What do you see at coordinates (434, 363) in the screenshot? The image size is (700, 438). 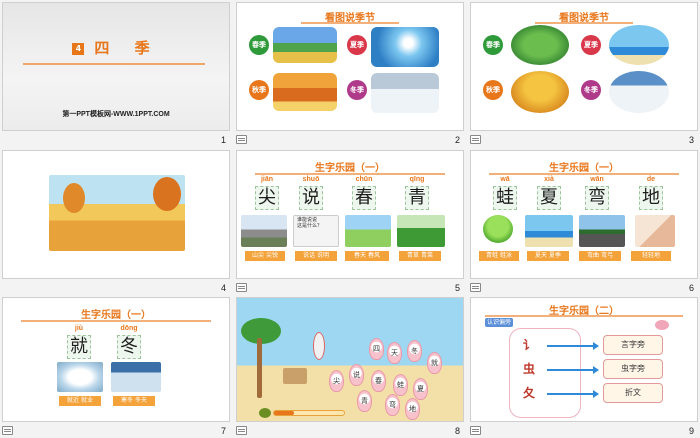 I see `character-petal: 就` at bounding box center [434, 363].